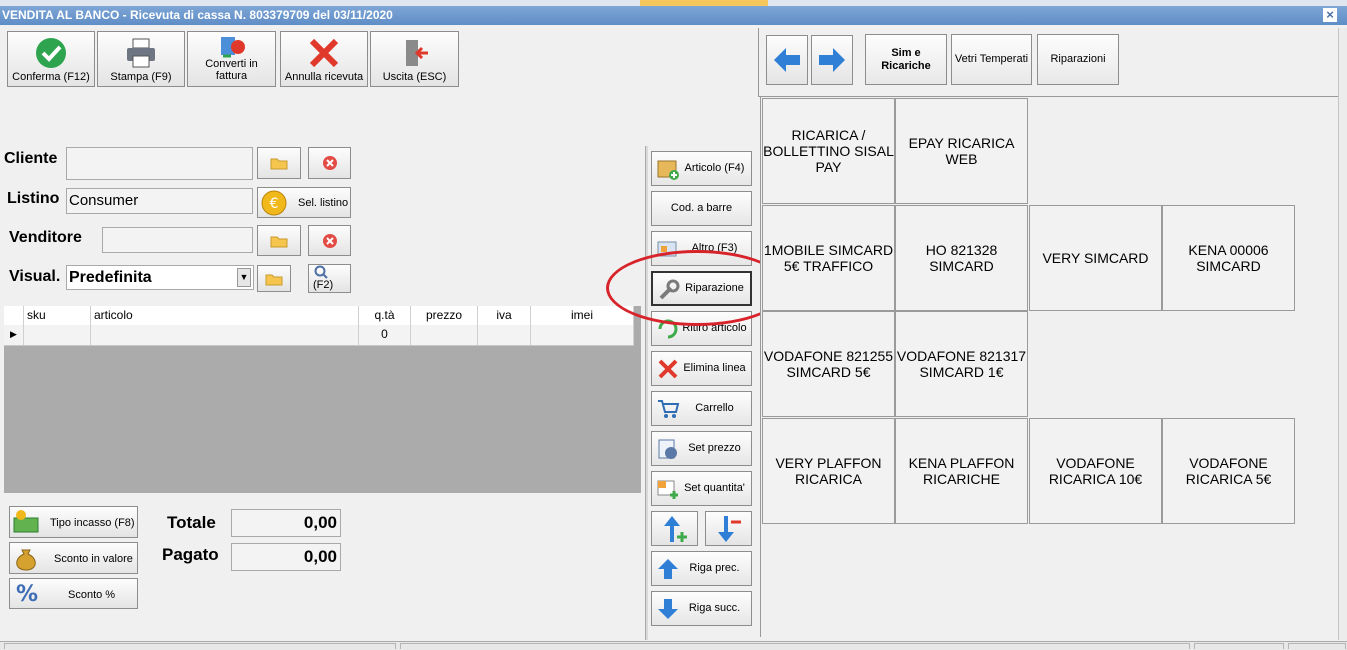 The image size is (1347, 650). I want to click on riga-succ-button: Riga succ., so click(701, 608).